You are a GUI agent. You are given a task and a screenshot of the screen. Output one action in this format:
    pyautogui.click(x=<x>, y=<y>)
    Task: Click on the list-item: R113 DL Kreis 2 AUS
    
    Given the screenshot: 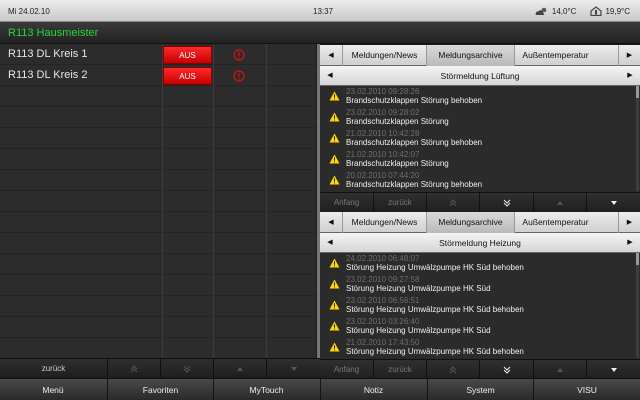 What is the action you would take?
    pyautogui.click(x=158, y=76)
    